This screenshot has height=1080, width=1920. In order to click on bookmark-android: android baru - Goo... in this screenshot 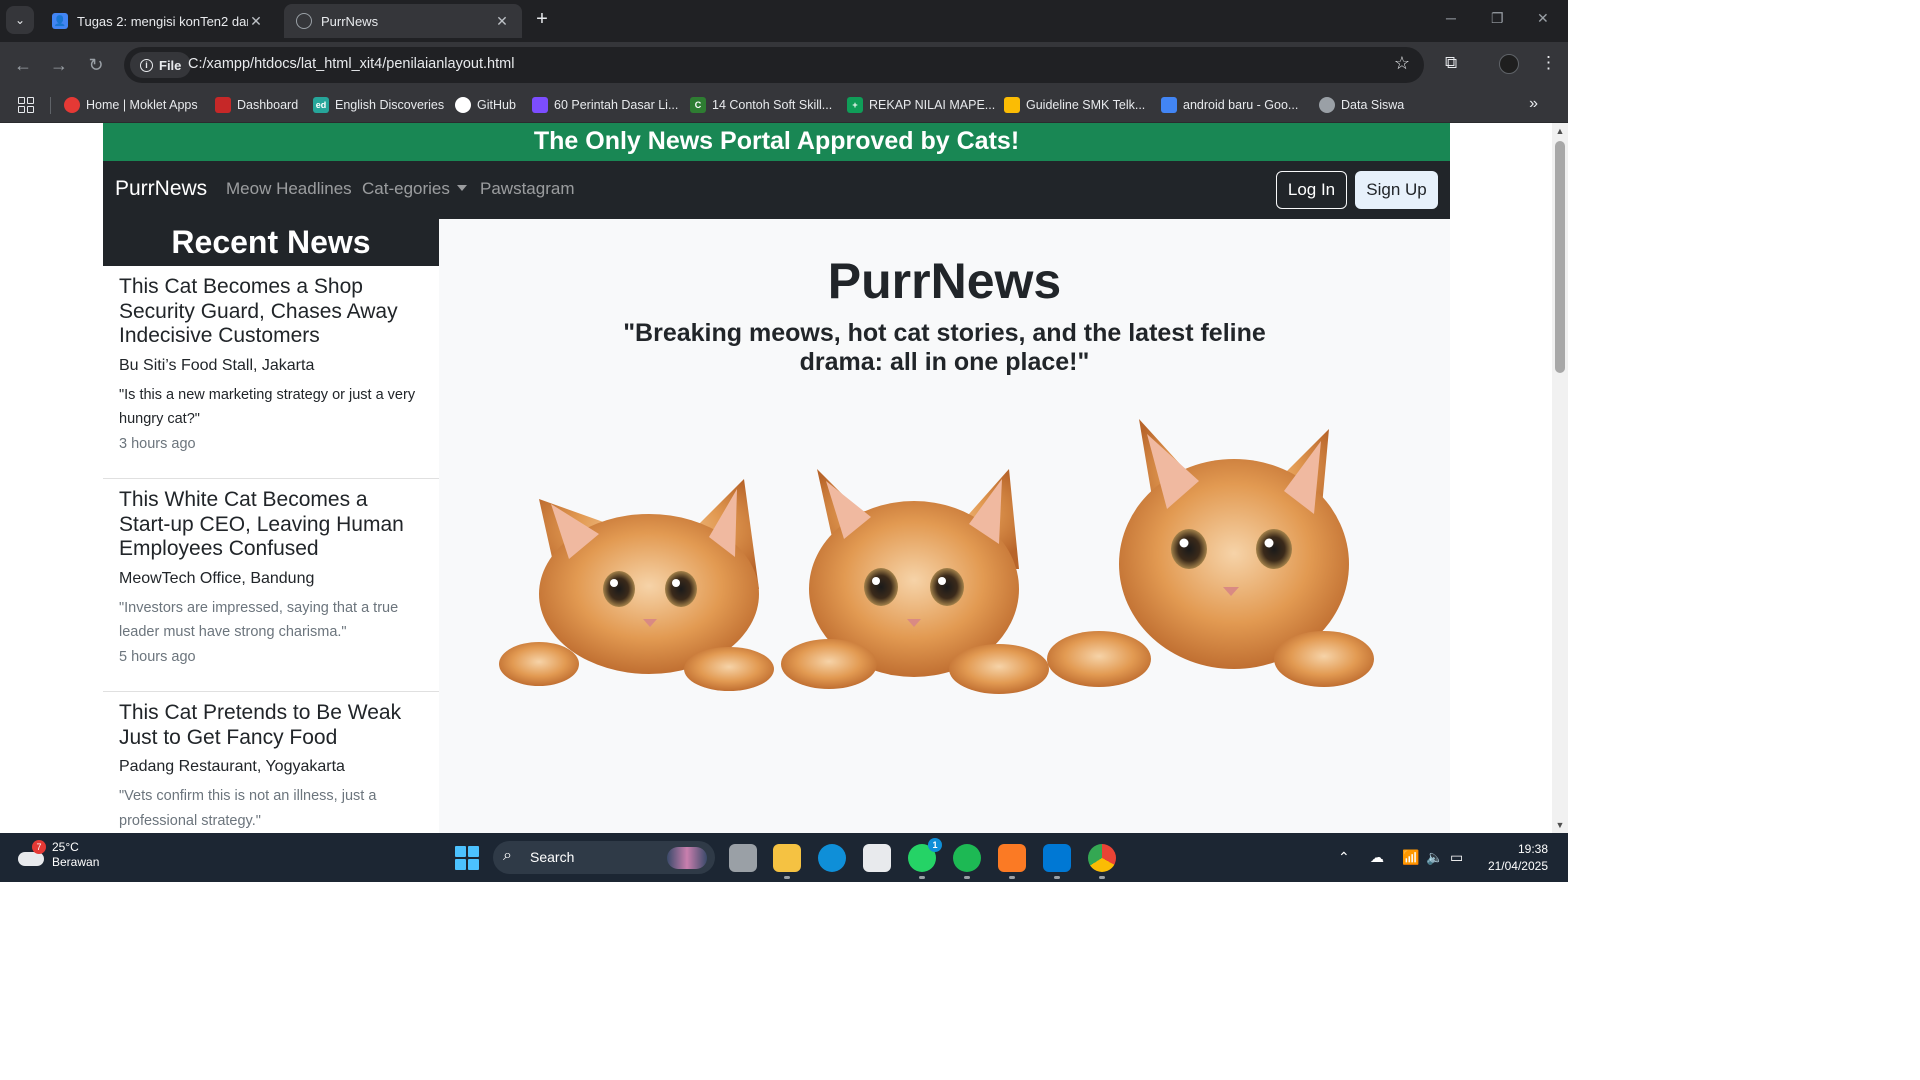, I will do `click(1229, 105)`.